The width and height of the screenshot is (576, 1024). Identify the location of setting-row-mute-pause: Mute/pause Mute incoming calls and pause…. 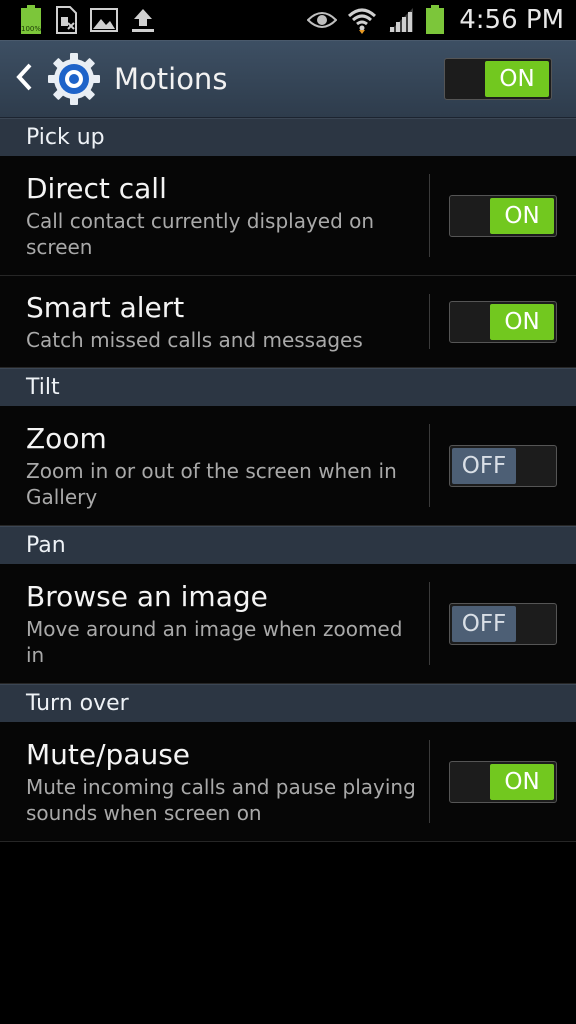
(288, 782).